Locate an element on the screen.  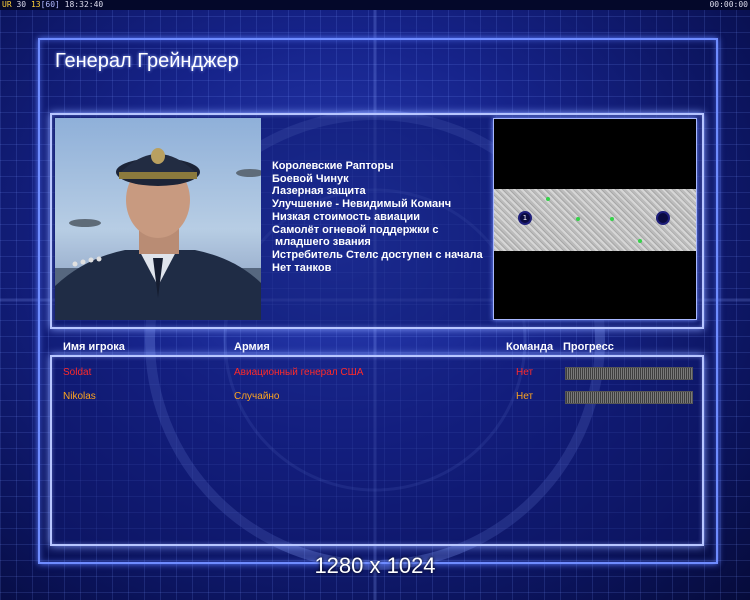
status-clock: 18:32:40 is located at coordinates (84, 4).